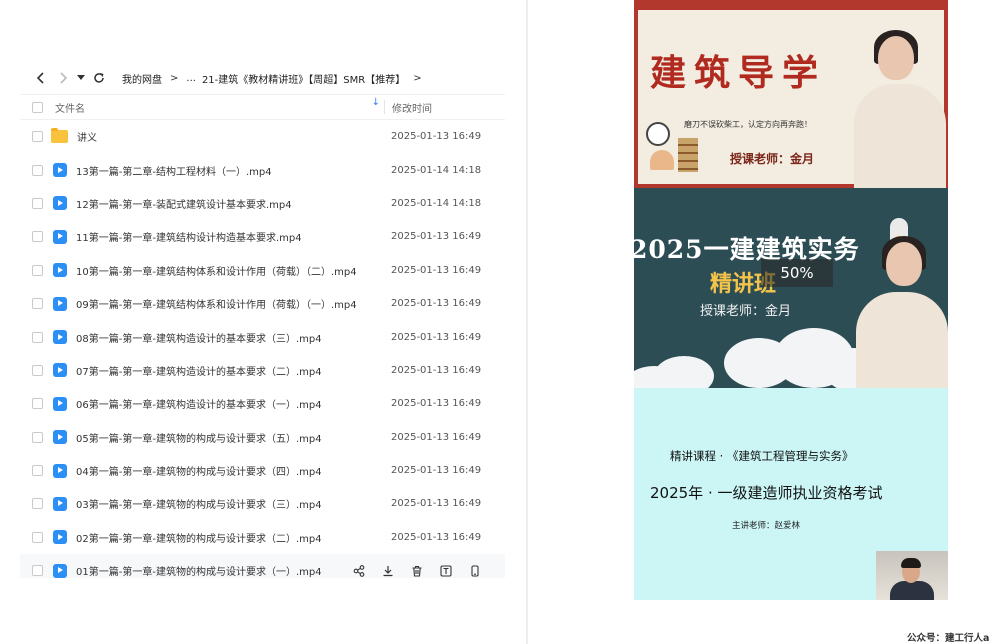 Image resolution: width=1000 pixels, height=644 pixels. I want to click on clock-icon, so click(658, 134).